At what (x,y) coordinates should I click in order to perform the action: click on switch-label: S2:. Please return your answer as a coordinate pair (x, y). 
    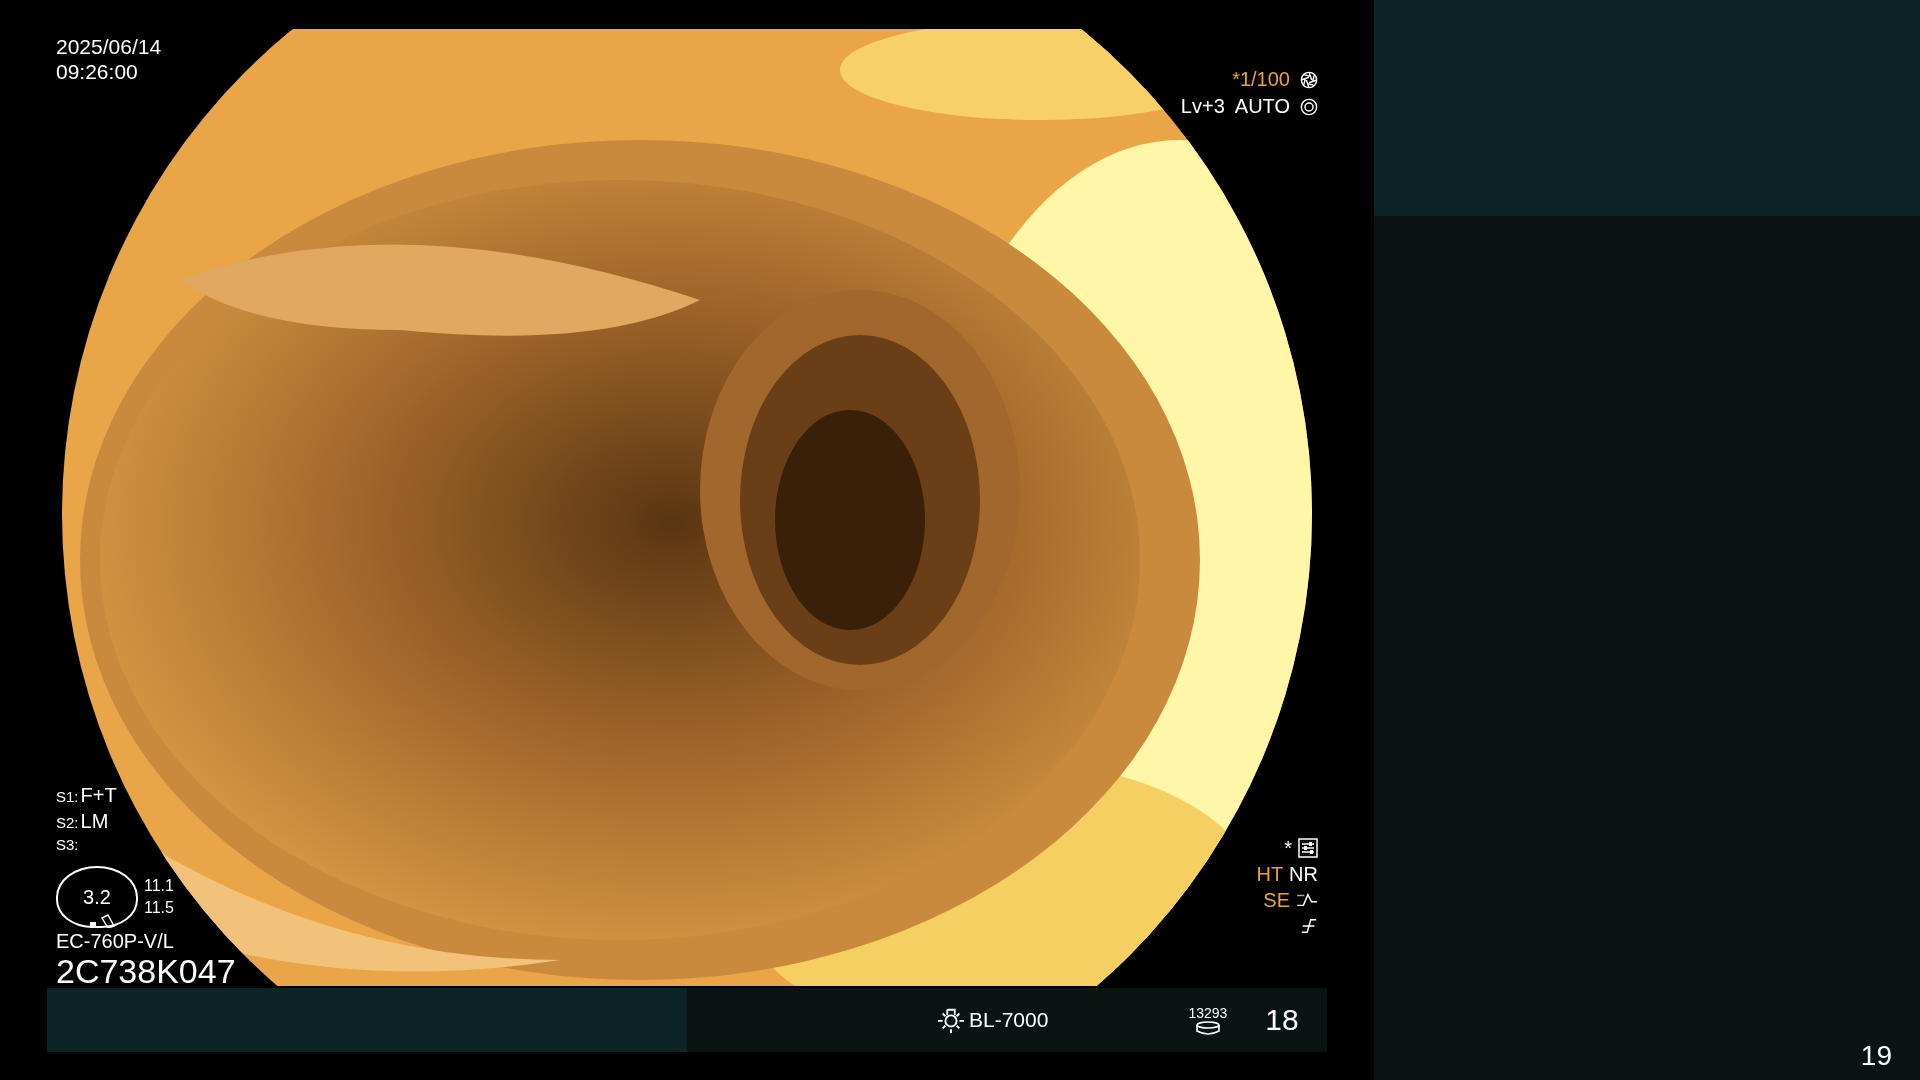
    Looking at the image, I should click on (67, 822).